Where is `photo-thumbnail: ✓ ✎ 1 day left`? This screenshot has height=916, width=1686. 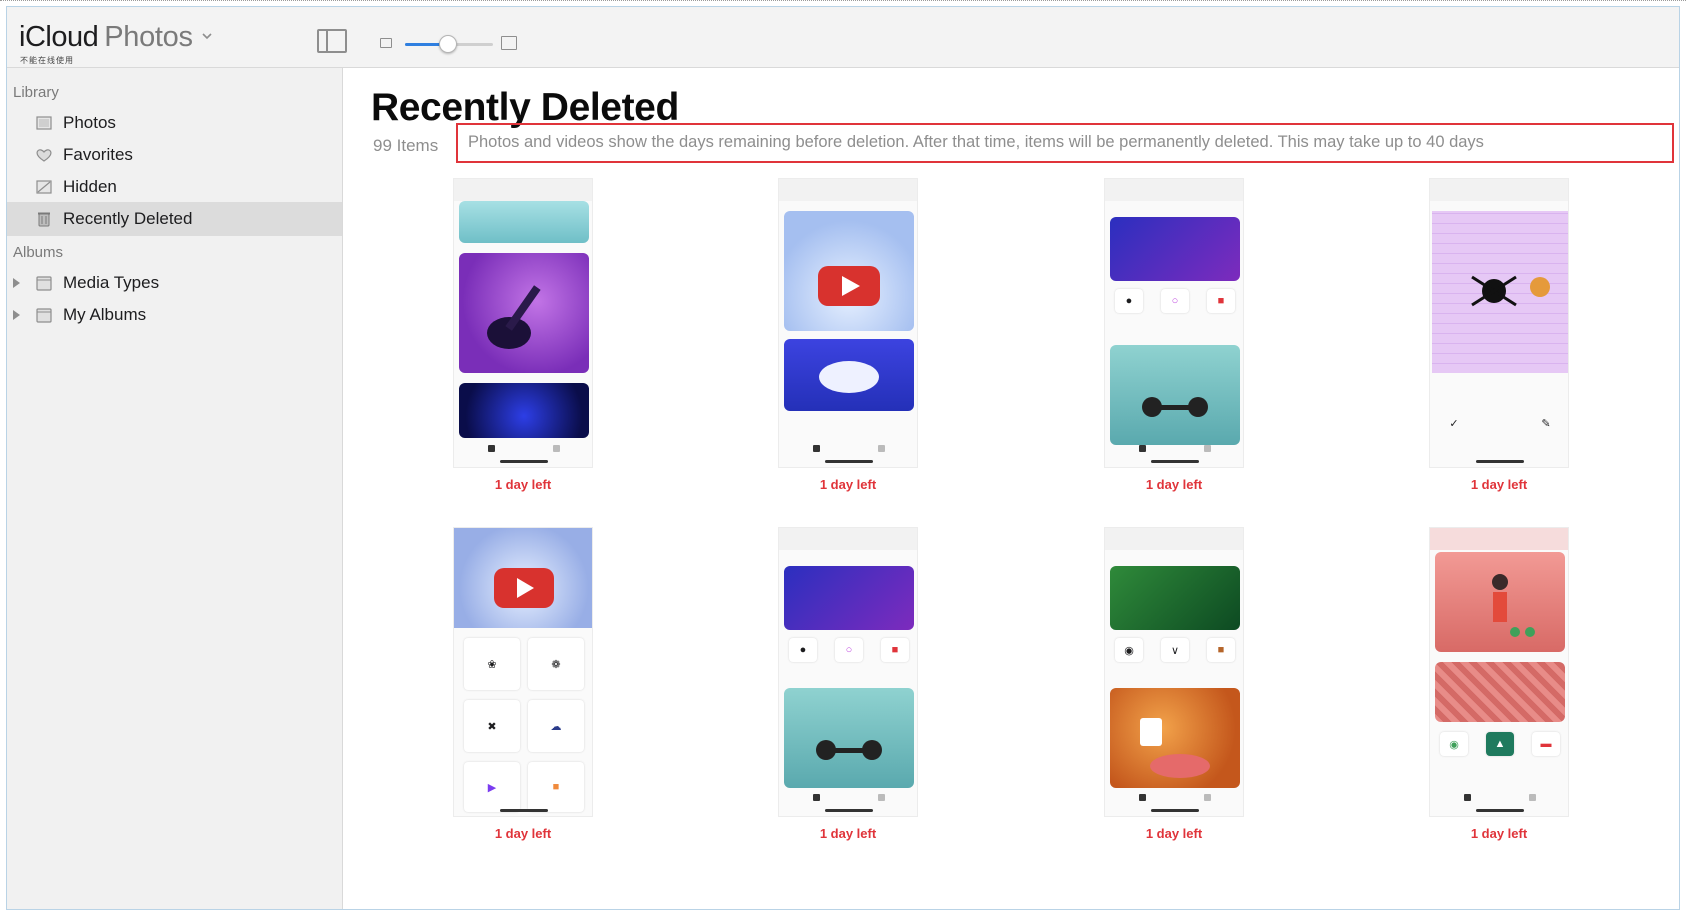 photo-thumbnail: ✓ ✎ 1 day left is located at coordinates (1499, 335).